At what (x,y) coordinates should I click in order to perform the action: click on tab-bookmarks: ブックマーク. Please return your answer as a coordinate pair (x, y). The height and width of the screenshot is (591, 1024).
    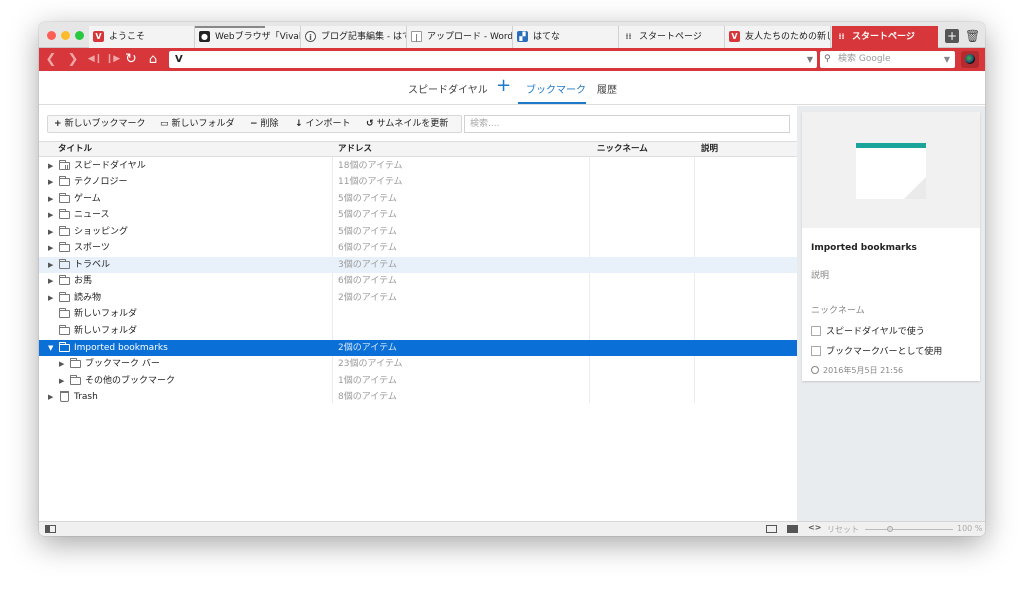
    Looking at the image, I should click on (556, 88).